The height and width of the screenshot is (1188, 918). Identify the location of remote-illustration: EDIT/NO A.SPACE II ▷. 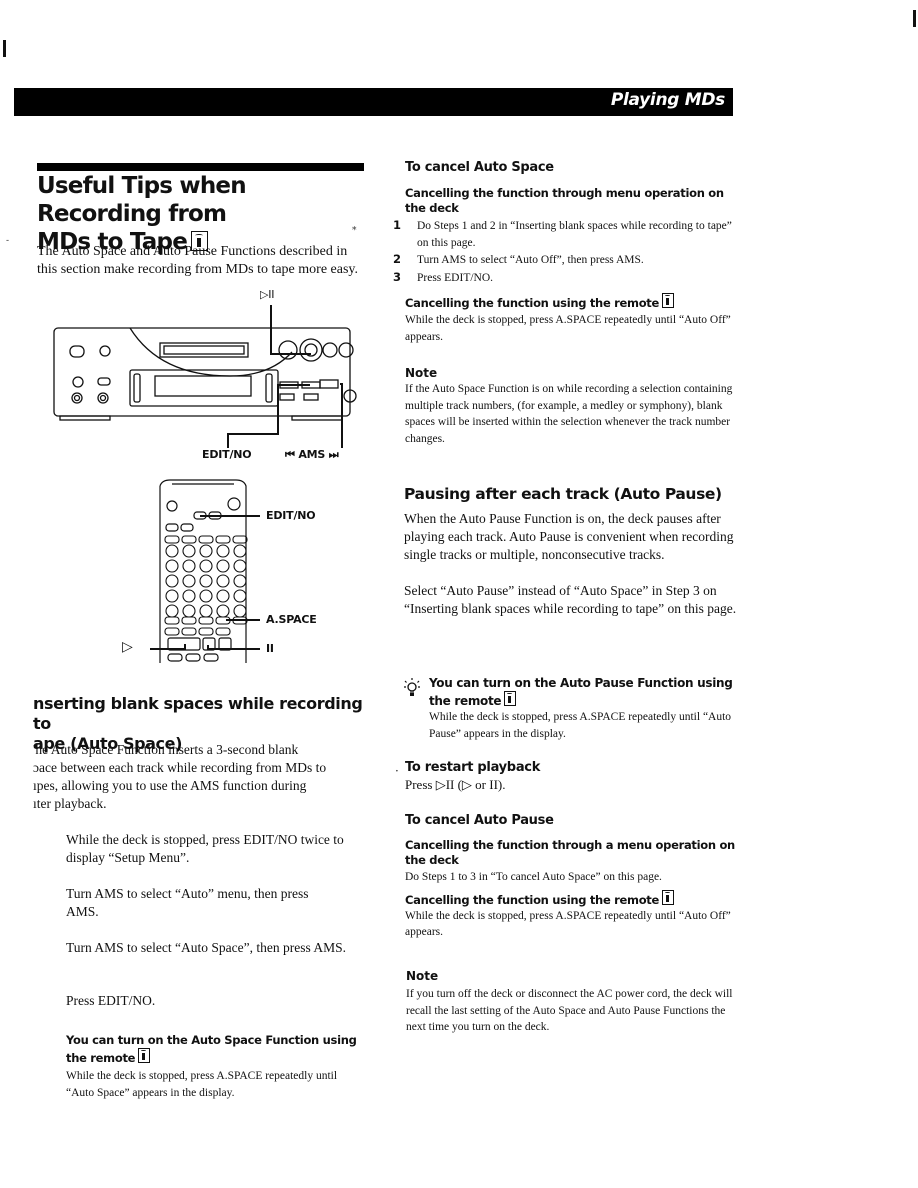
(240, 575).